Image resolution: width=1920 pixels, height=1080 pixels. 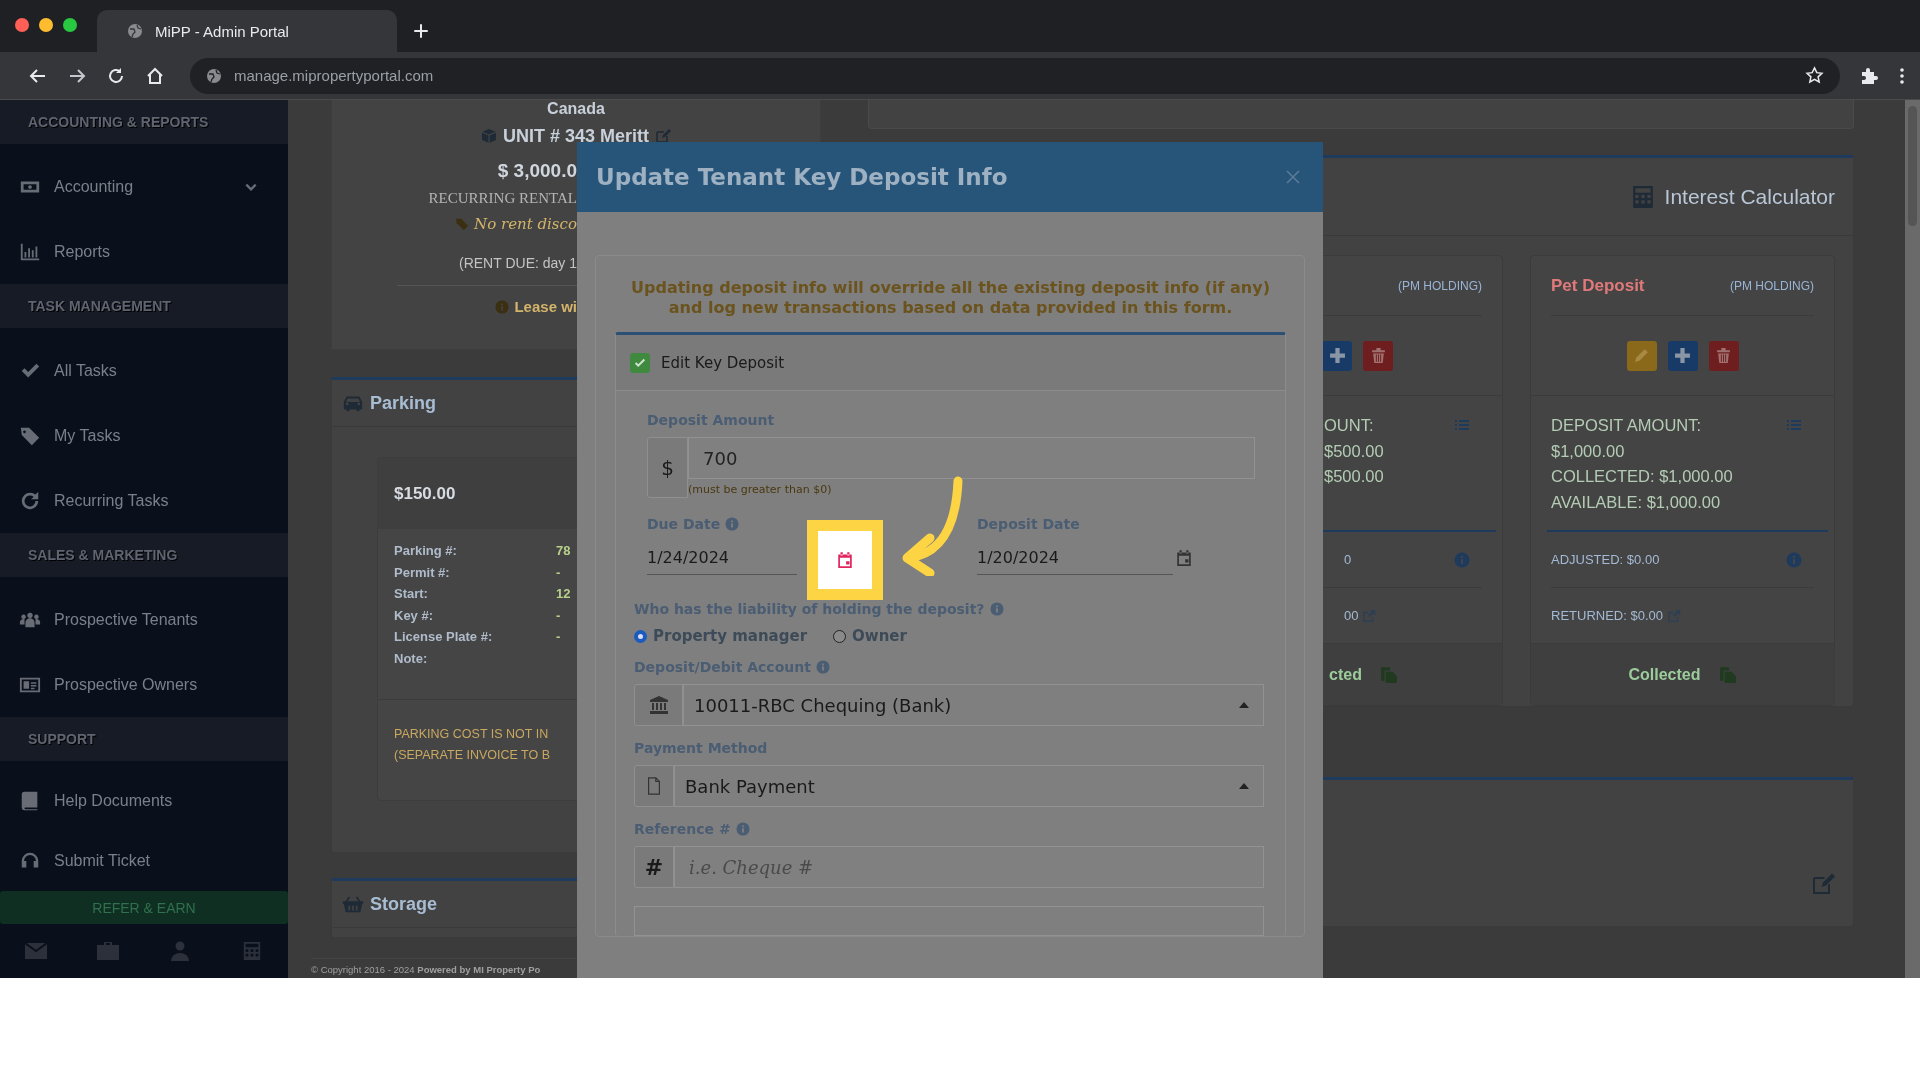 What do you see at coordinates (46, 25) in the screenshot?
I see `minimize-window-button` at bounding box center [46, 25].